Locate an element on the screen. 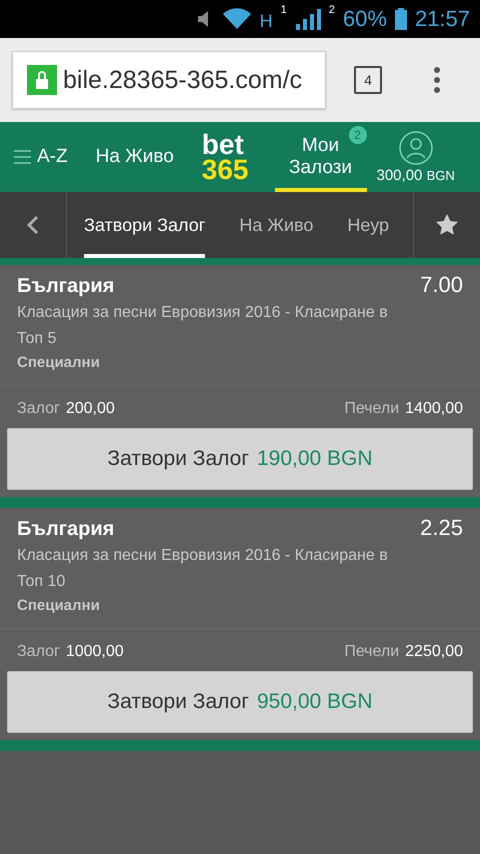 The width and height of the screenshot is (480, 854). cash-out-button: Затвори Залог 950,00 BGN is located at coordinates (240, 702).